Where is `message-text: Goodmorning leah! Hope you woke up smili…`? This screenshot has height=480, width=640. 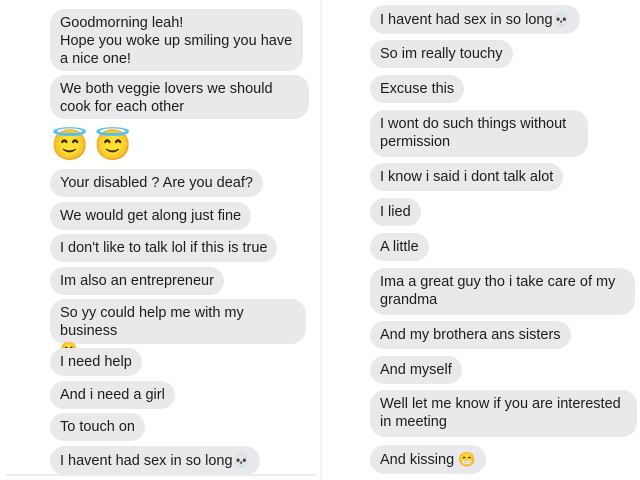
message-text: Goodmorning leah! Hope you woke up smili… is located at coordinates (176, 41).